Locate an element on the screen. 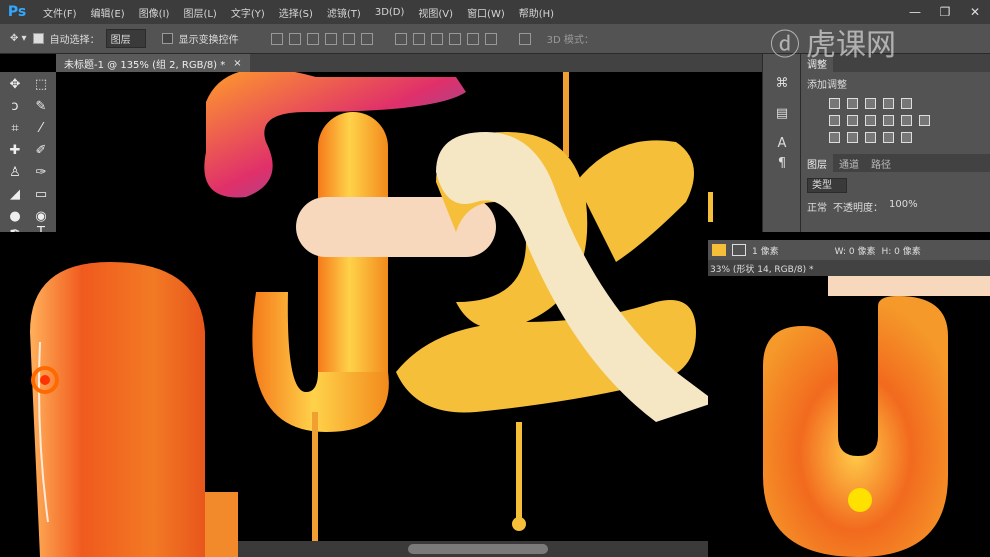  quick-select-tool-icon: ✎ is located at coordinates (41, 106).